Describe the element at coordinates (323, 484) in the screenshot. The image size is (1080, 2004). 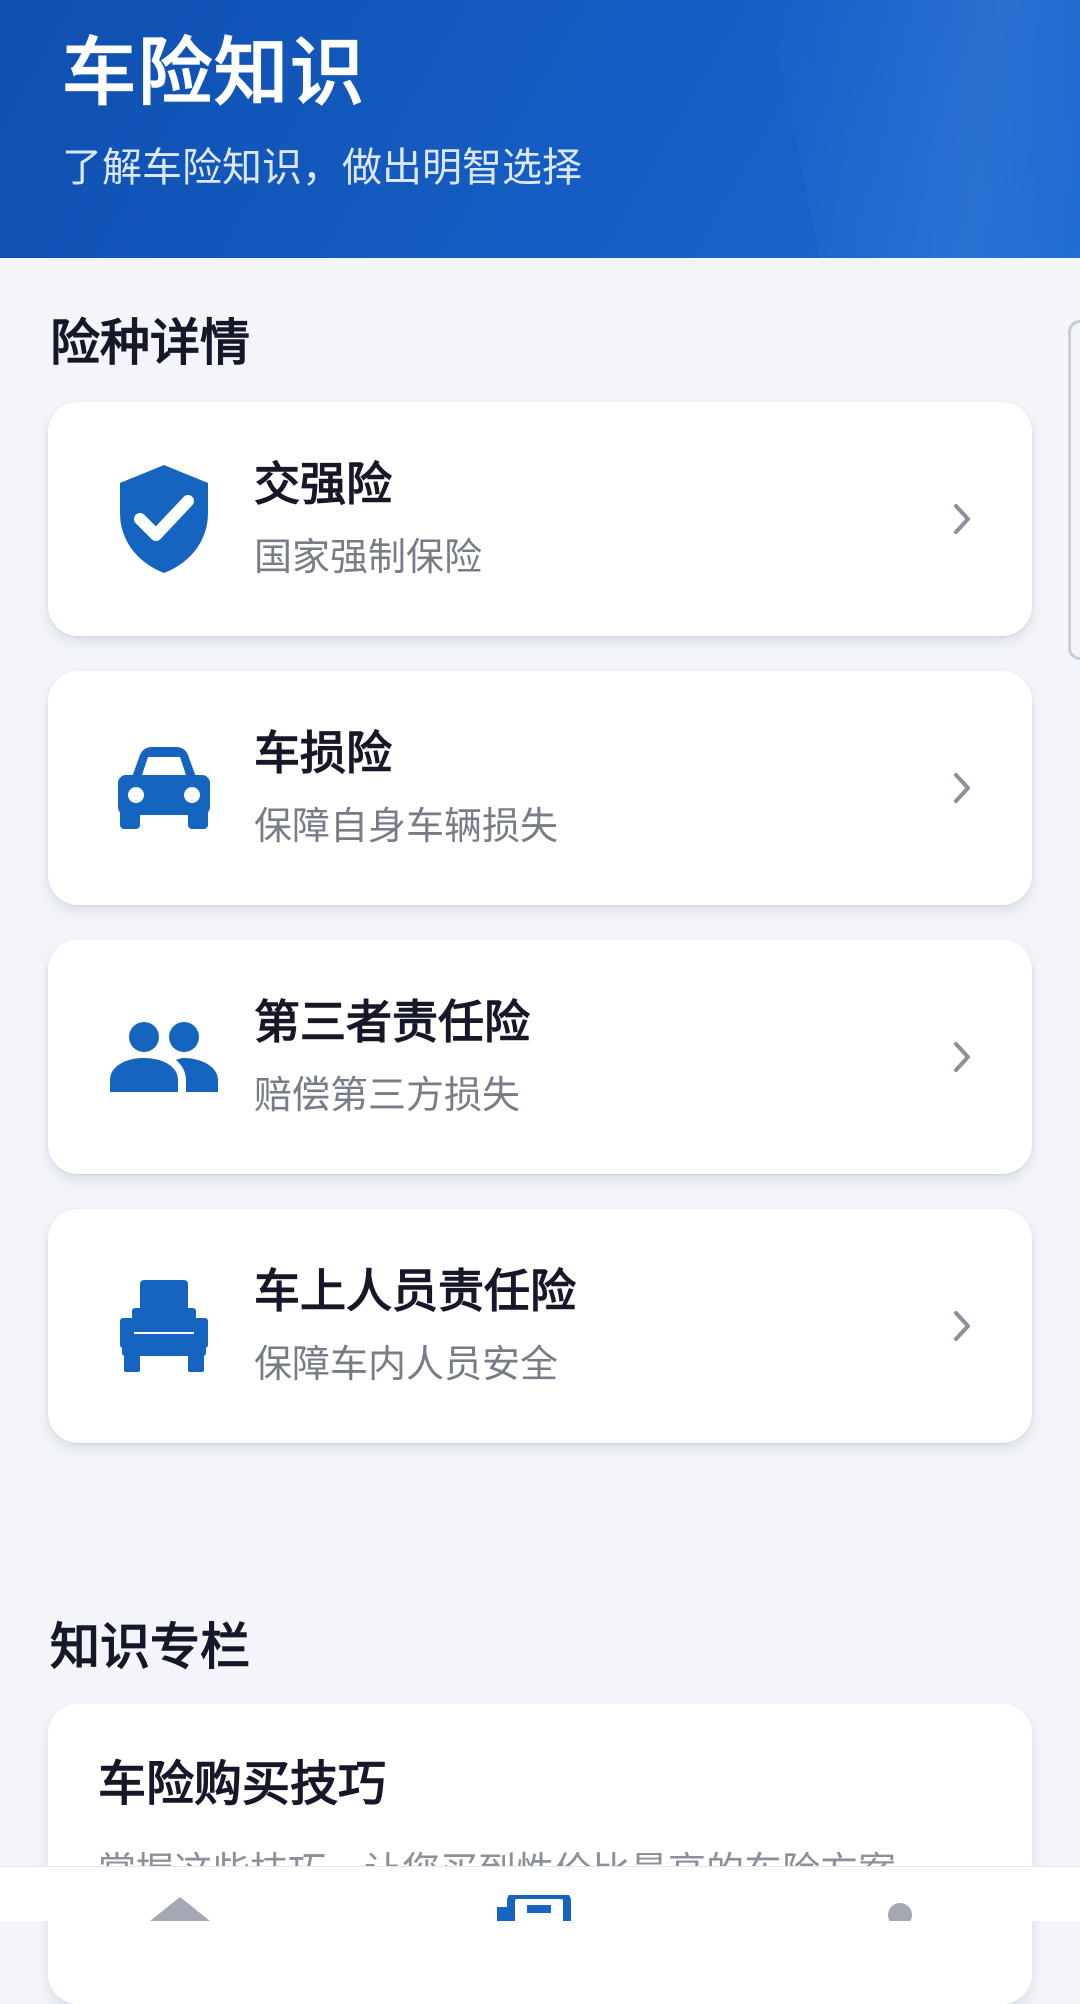
I see `card-title: 交强险` at that location.